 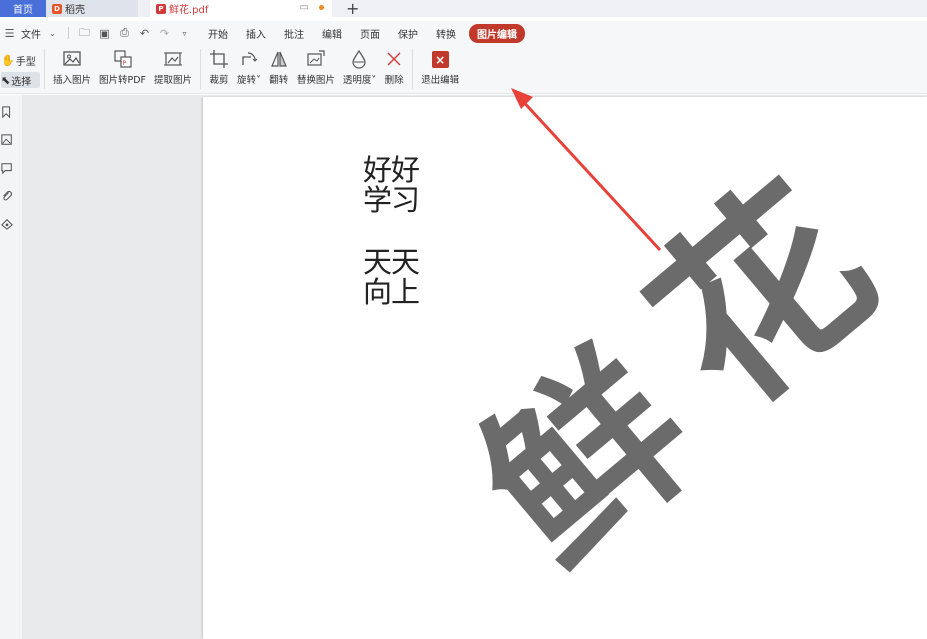 What do you see at coordinates (249, 80) in the screenshot?
I see `rotate-label: 旋转˅` at bounding box center [249, 80].